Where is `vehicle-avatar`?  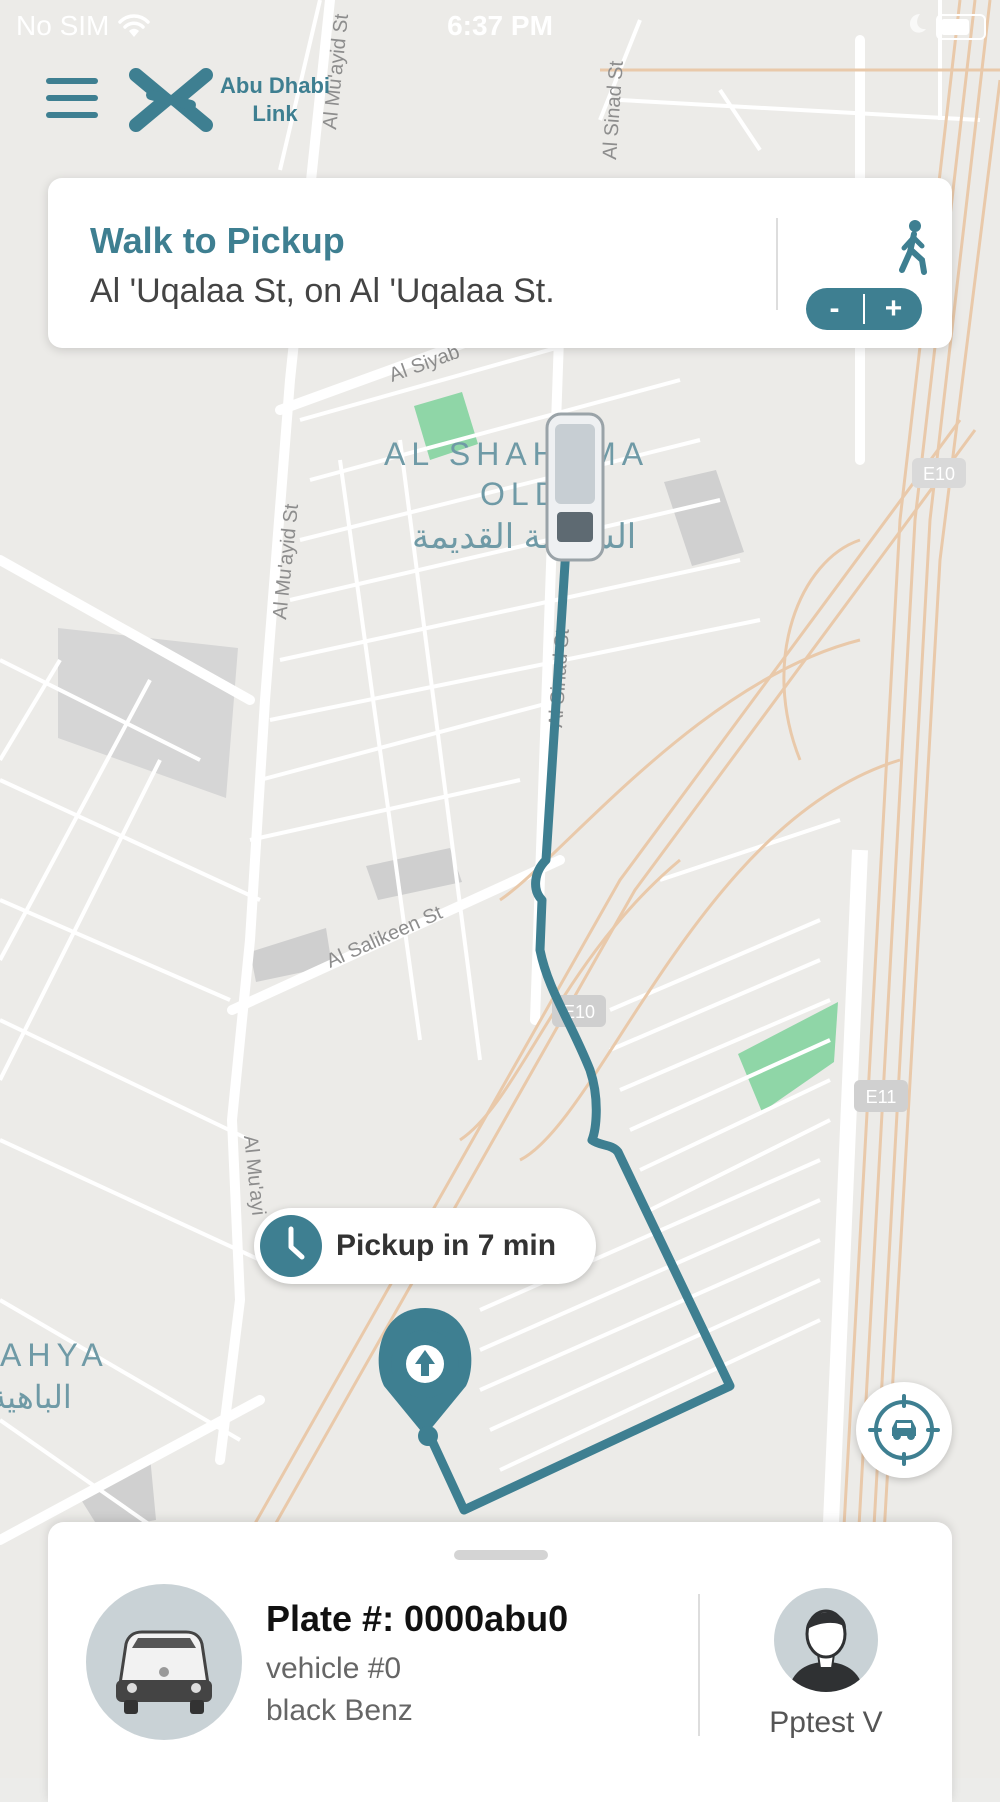 vehicle-avatar is located at coordinates (164, 1662).